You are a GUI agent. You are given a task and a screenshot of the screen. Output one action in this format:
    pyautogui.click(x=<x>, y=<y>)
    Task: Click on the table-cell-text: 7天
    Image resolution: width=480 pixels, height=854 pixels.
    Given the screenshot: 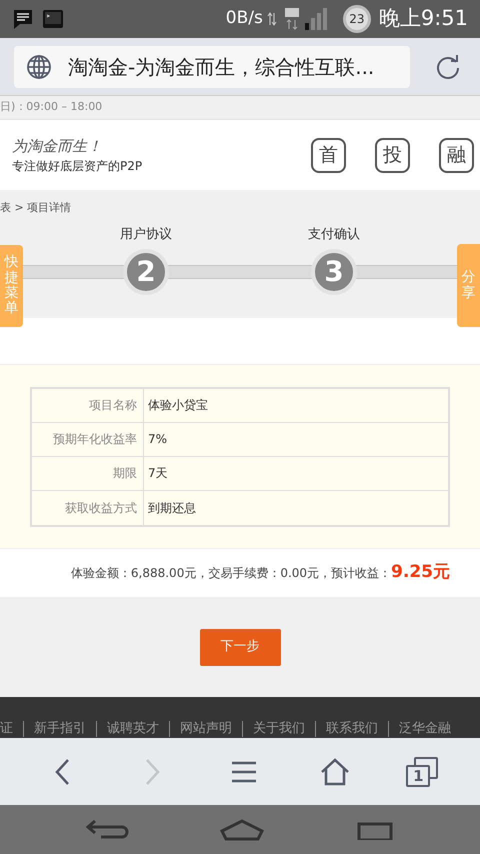 What is the action you would take?
    pyautogui.click(x=158, y=473)
    